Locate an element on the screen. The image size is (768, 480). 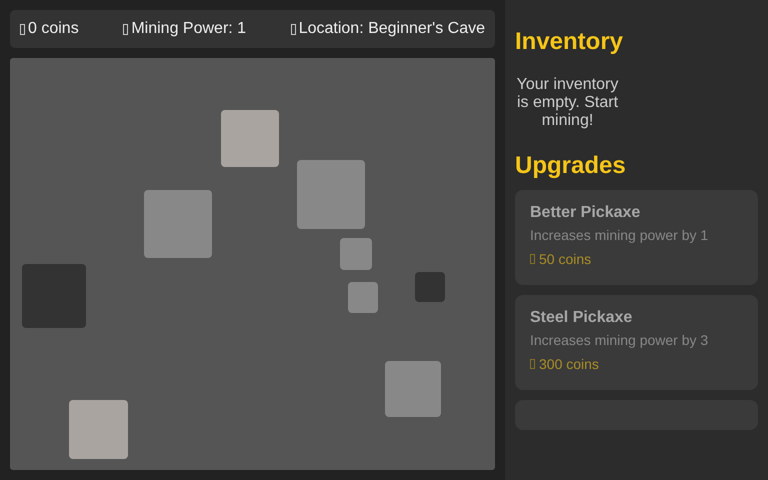
upgrade-cost: 300 coins is located at coordinates (569, 364).